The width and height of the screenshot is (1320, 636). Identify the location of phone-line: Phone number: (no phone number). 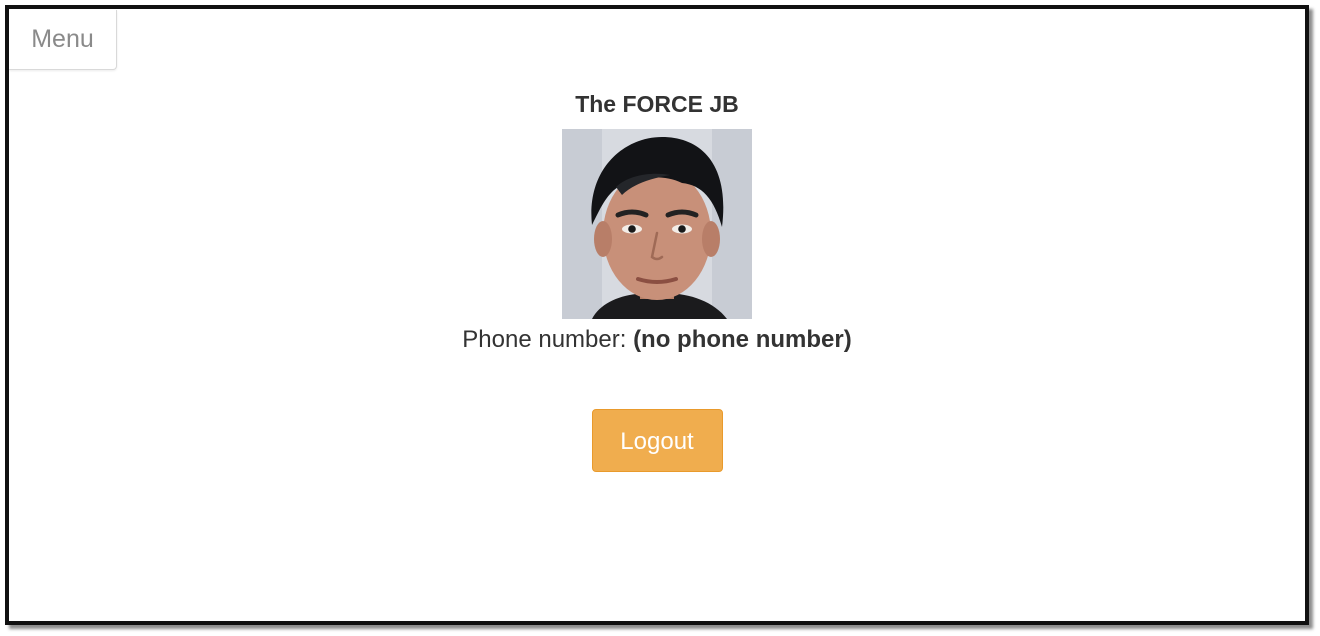
(657, 340).